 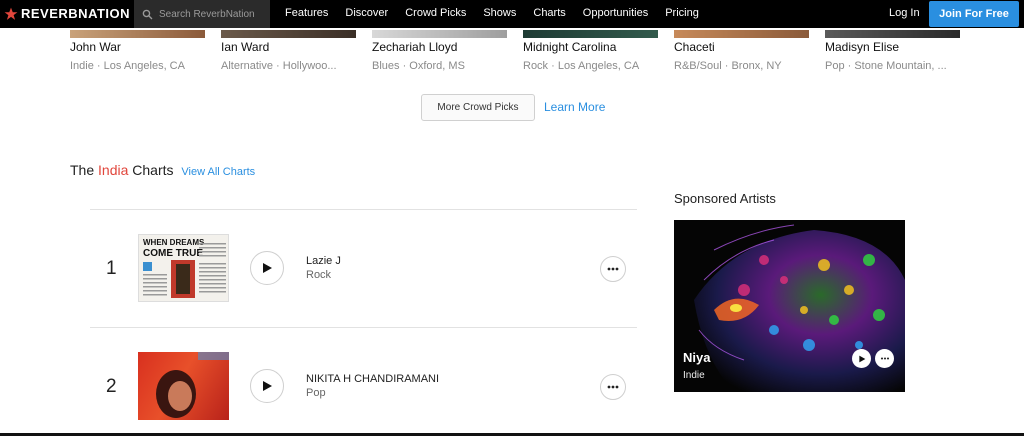 What do you see at coordinates (725, 198) in the screenshot?
I see `sponsored-artists-heading: Sponsored Artists` at bounding box center [725, 198].